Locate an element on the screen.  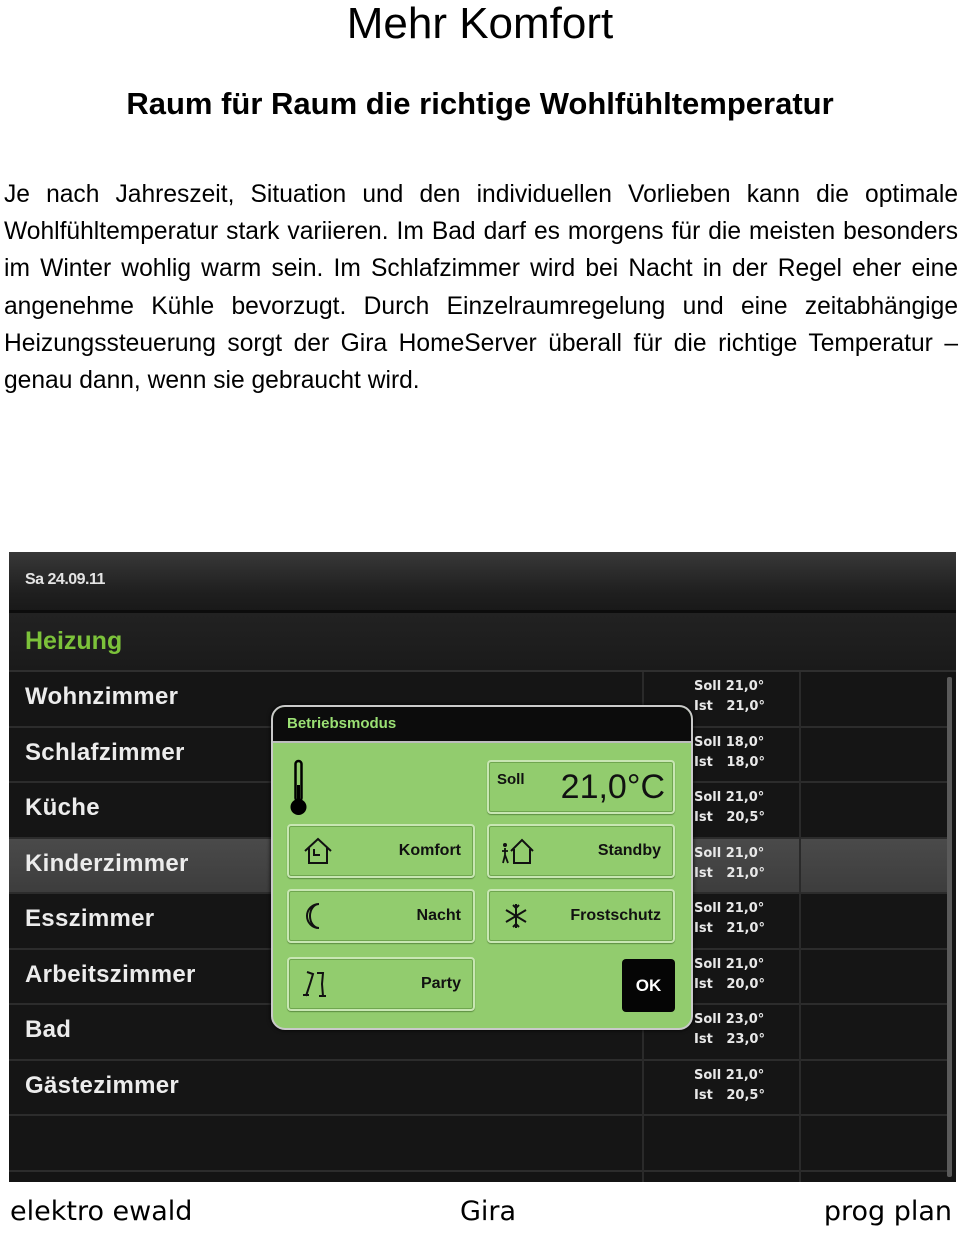
section-header: Heizung is located at coordinates (482, 642).